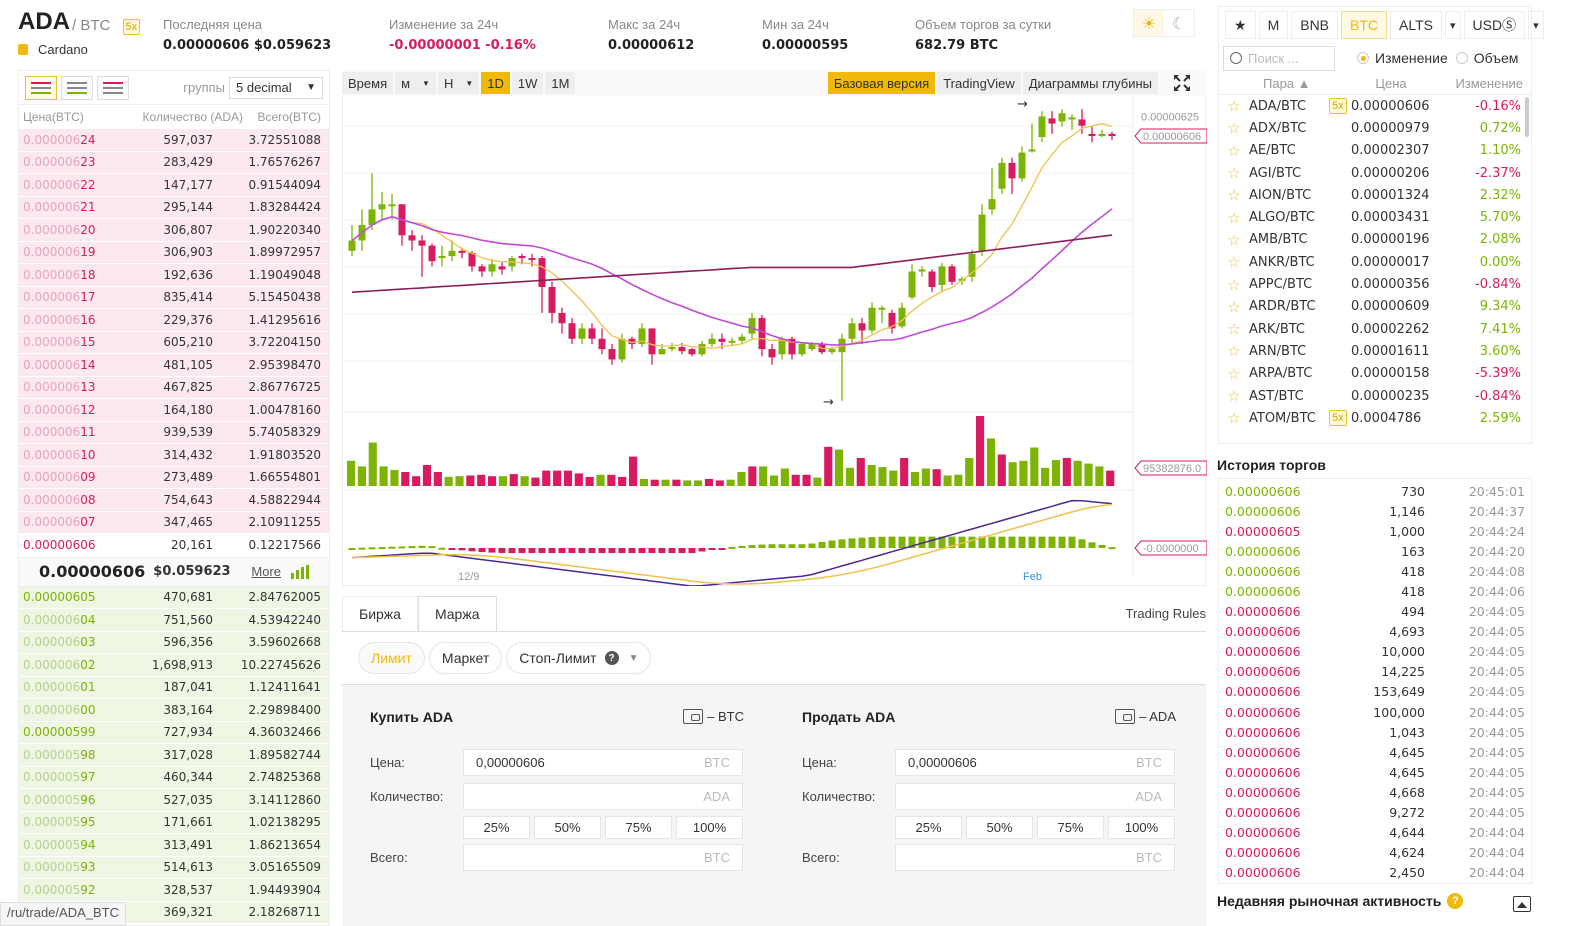 Image resolution: width=1584 pixels, height=926 pixels. Describe the element at coordinates (174, 597) in the screenshot. I see `order-book-row: 0.00000605 470,681 2.84762005` at that location.